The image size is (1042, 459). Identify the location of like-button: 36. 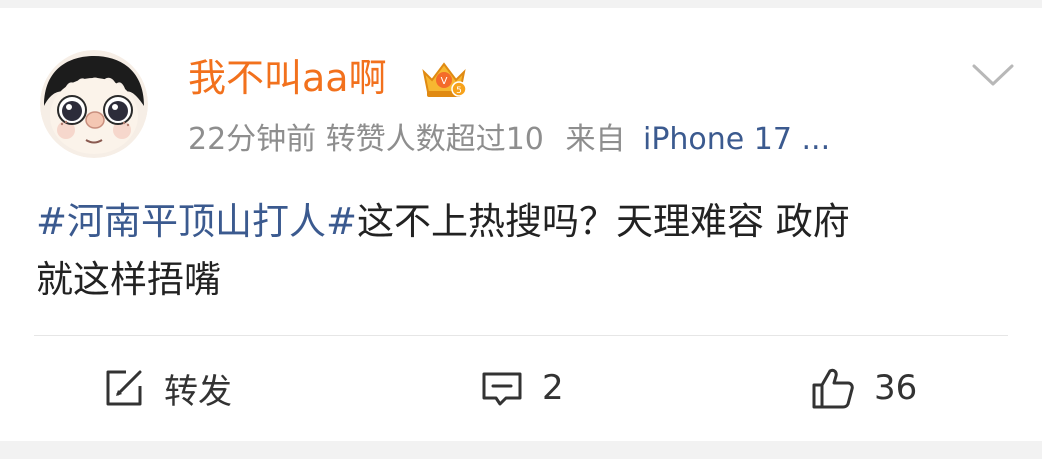
(863, 388).